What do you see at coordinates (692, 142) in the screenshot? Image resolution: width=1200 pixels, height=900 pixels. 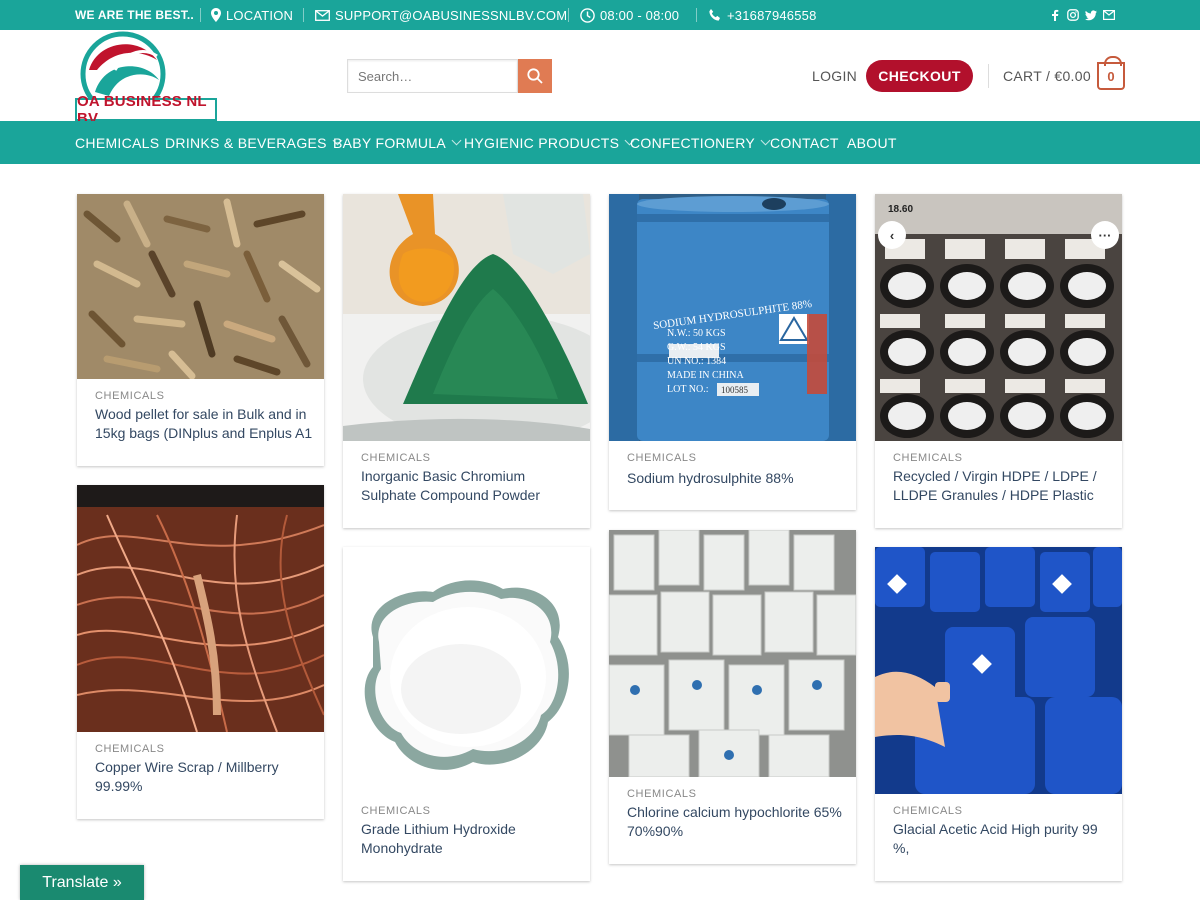 I see `nav-label: CONFECTIONERY` at bounding box center [692, 142].